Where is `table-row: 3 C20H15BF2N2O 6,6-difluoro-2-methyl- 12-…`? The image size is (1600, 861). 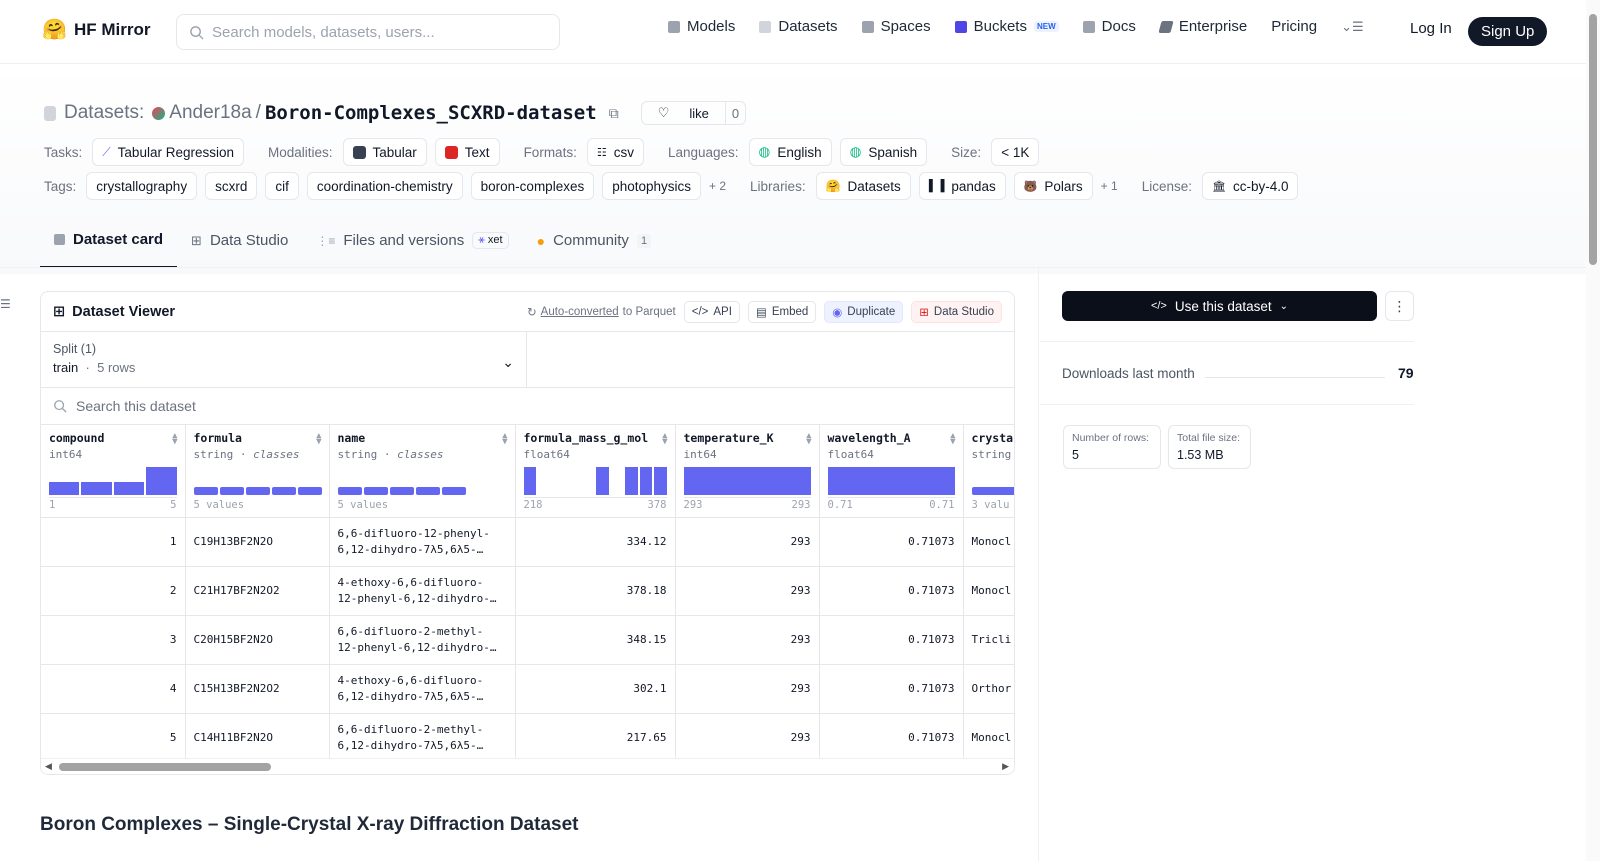 table-row: 3 C20H15BF2N2O 6,6-difluoro-2-methyl- 12-… is located at coordinates (527, 640).